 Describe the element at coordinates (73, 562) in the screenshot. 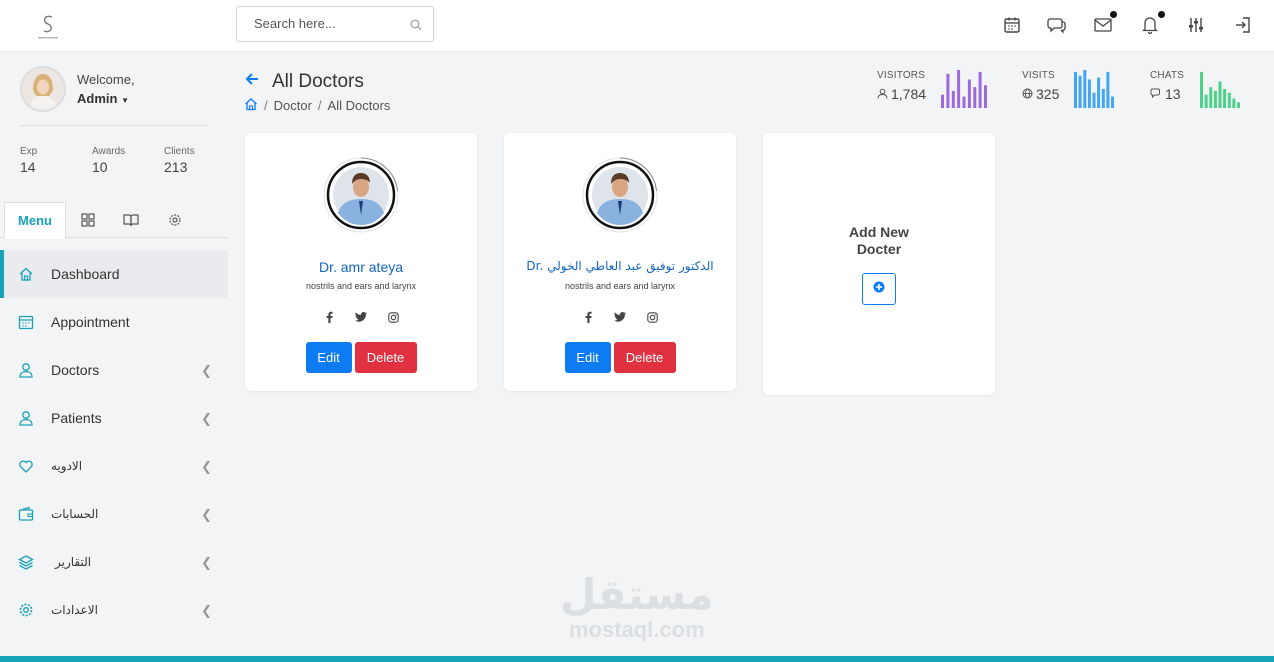

I see `sidebar-item-label: التقارير` at that location.